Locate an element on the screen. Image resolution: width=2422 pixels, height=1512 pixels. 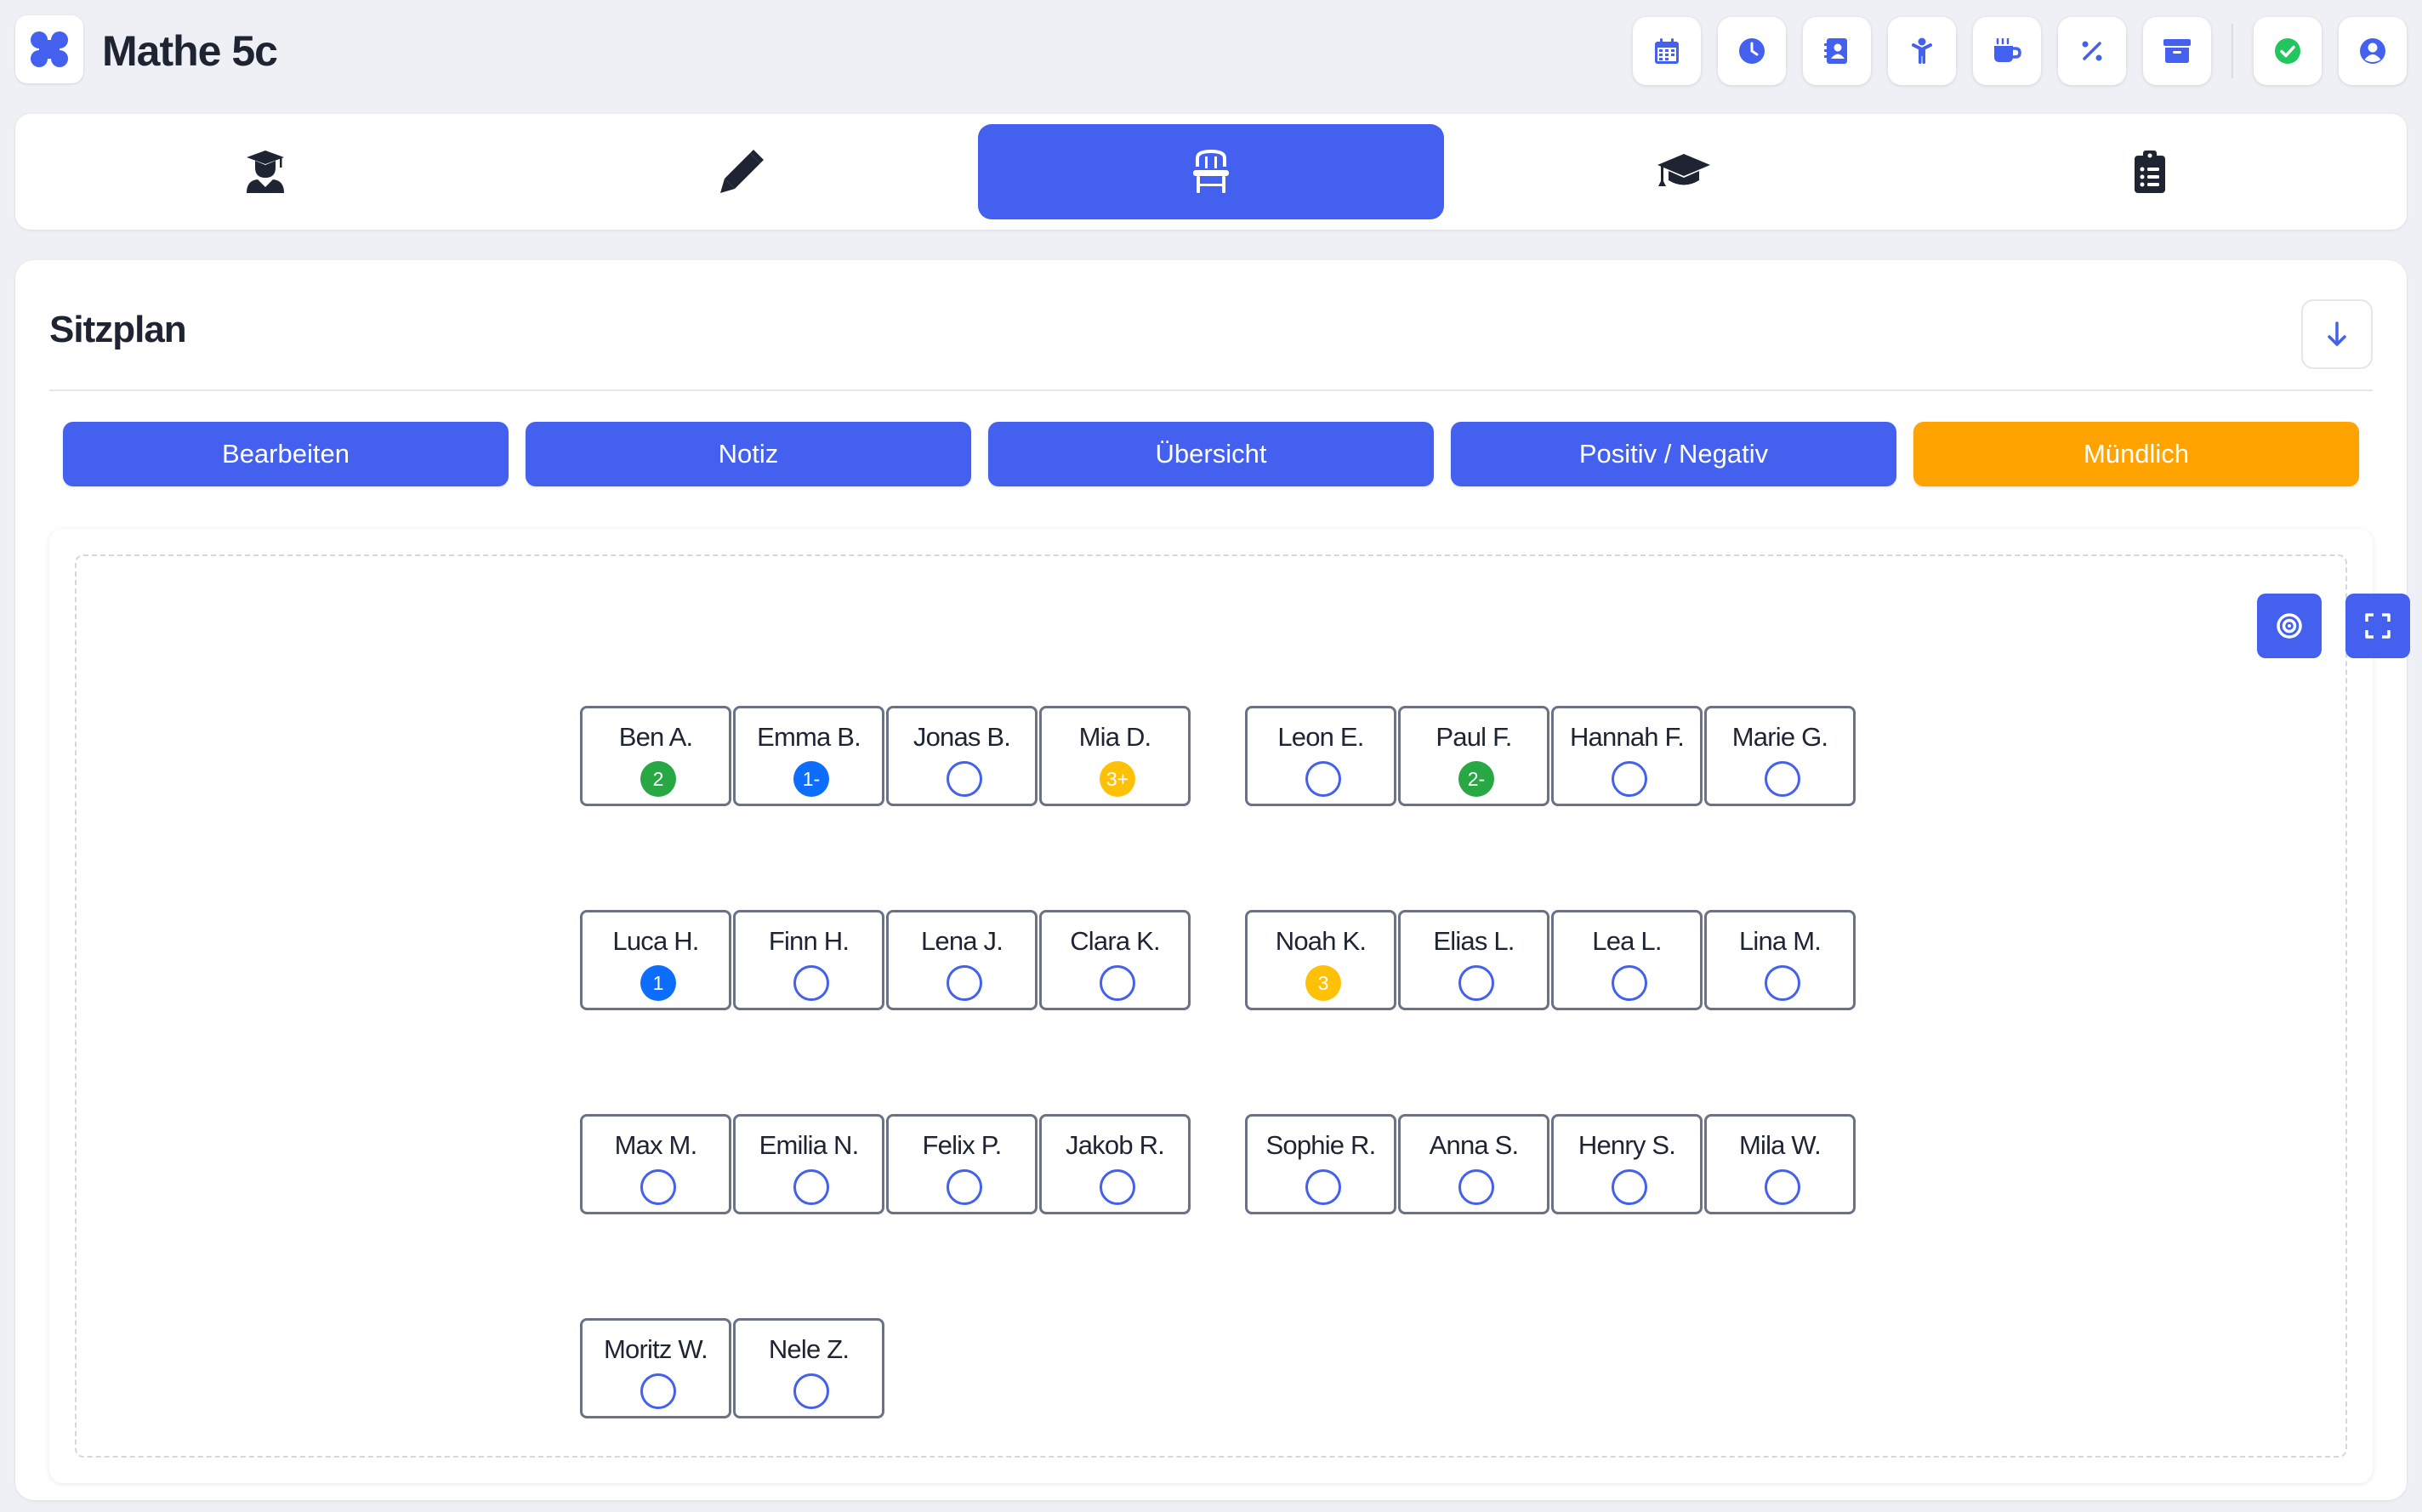
tab-tasks is located at coordinates (2150, 171).